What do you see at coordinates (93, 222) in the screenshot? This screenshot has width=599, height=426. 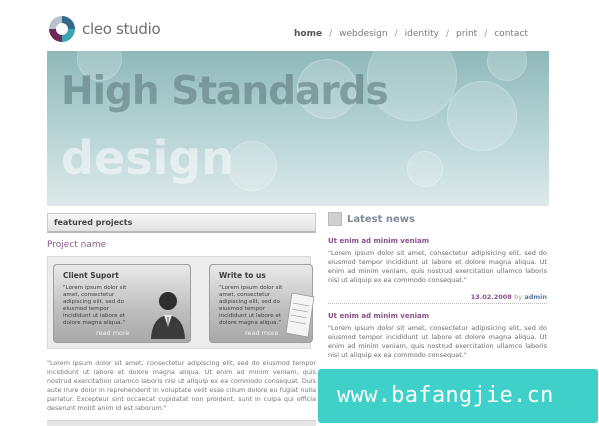 I see `featured-projects-title: featured projects` at bounding box center [93, 222].